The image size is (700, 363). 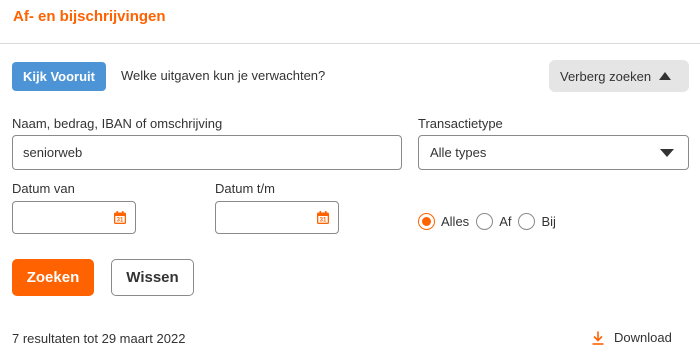 I want to click on search-label: Naam, bedrag, IBAN of omschrijving, so click(x=117, y=123).